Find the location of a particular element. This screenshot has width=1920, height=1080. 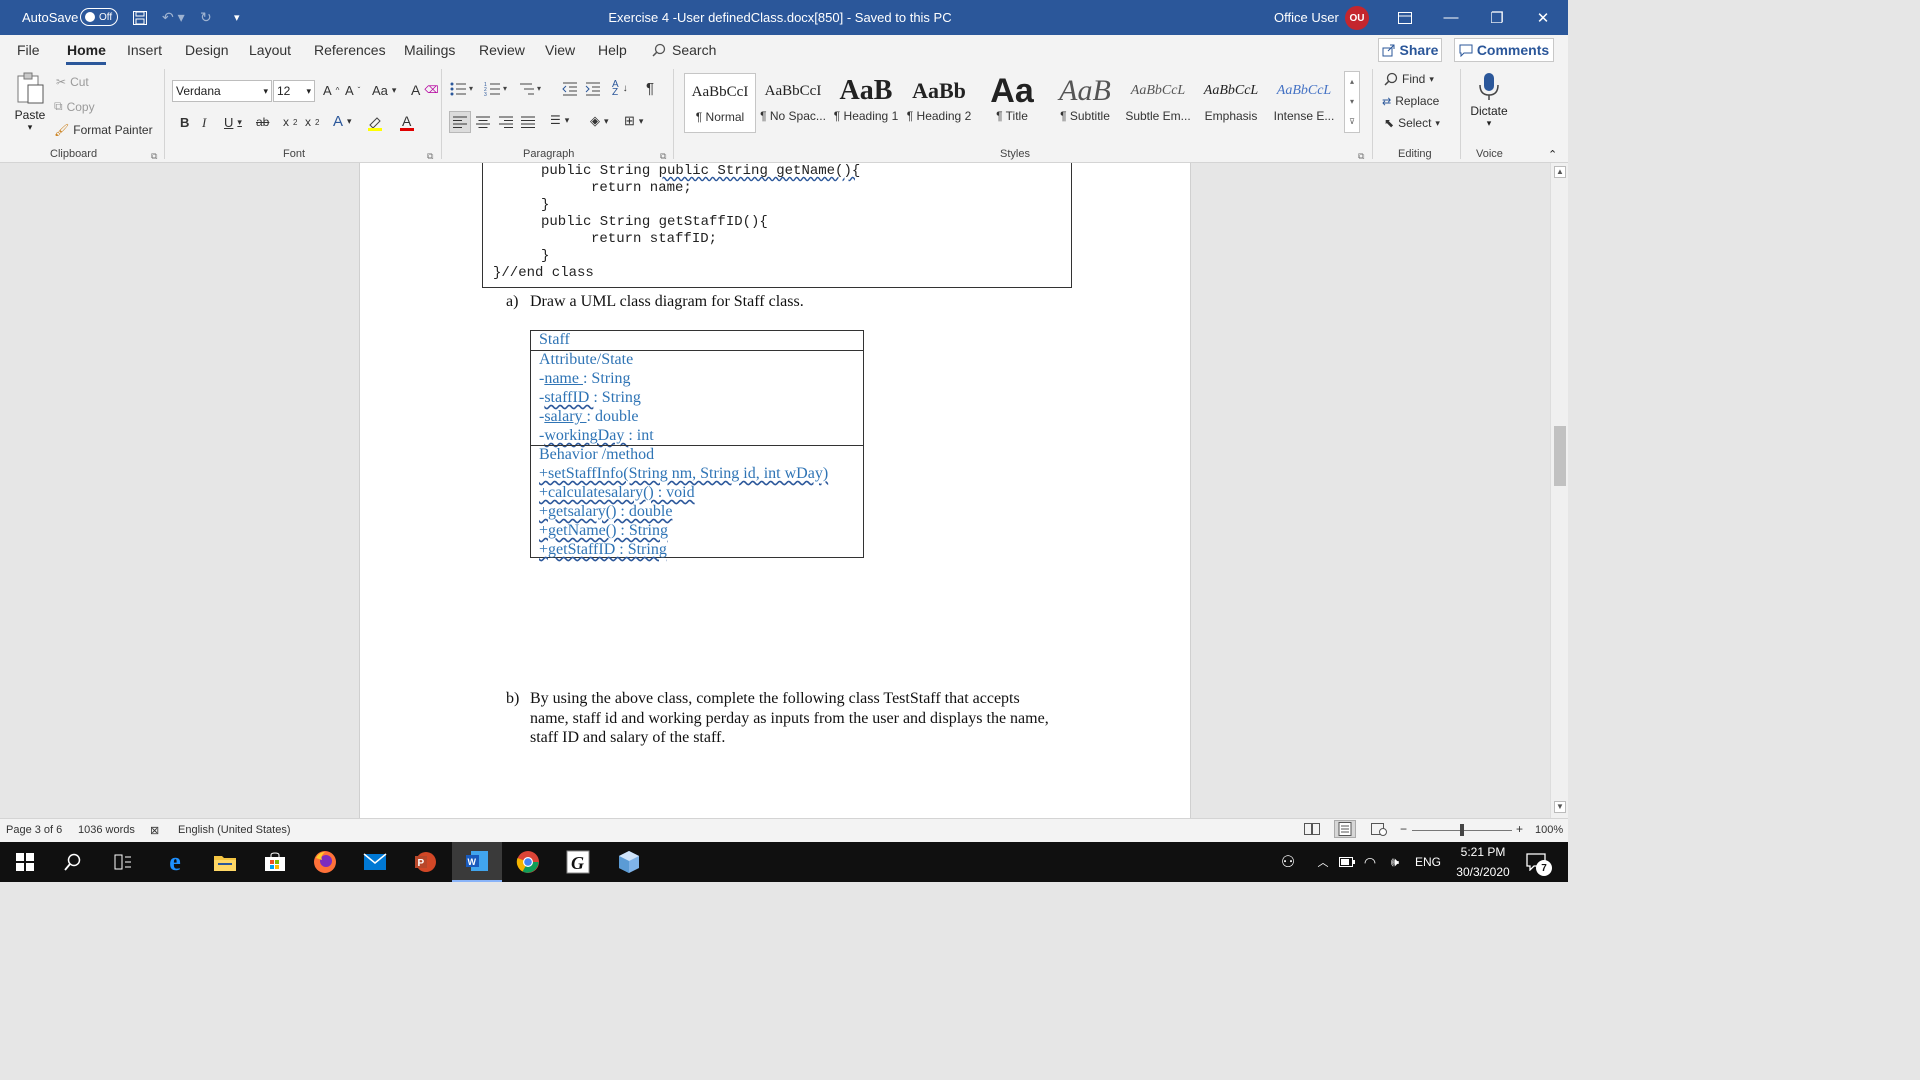

font-size-box: 12 ▾ is located at coordinates (294, 91).